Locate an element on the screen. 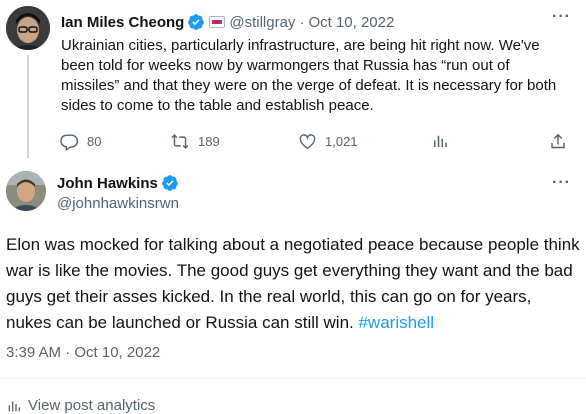  flag-icon is located at coordinates (217, 22).